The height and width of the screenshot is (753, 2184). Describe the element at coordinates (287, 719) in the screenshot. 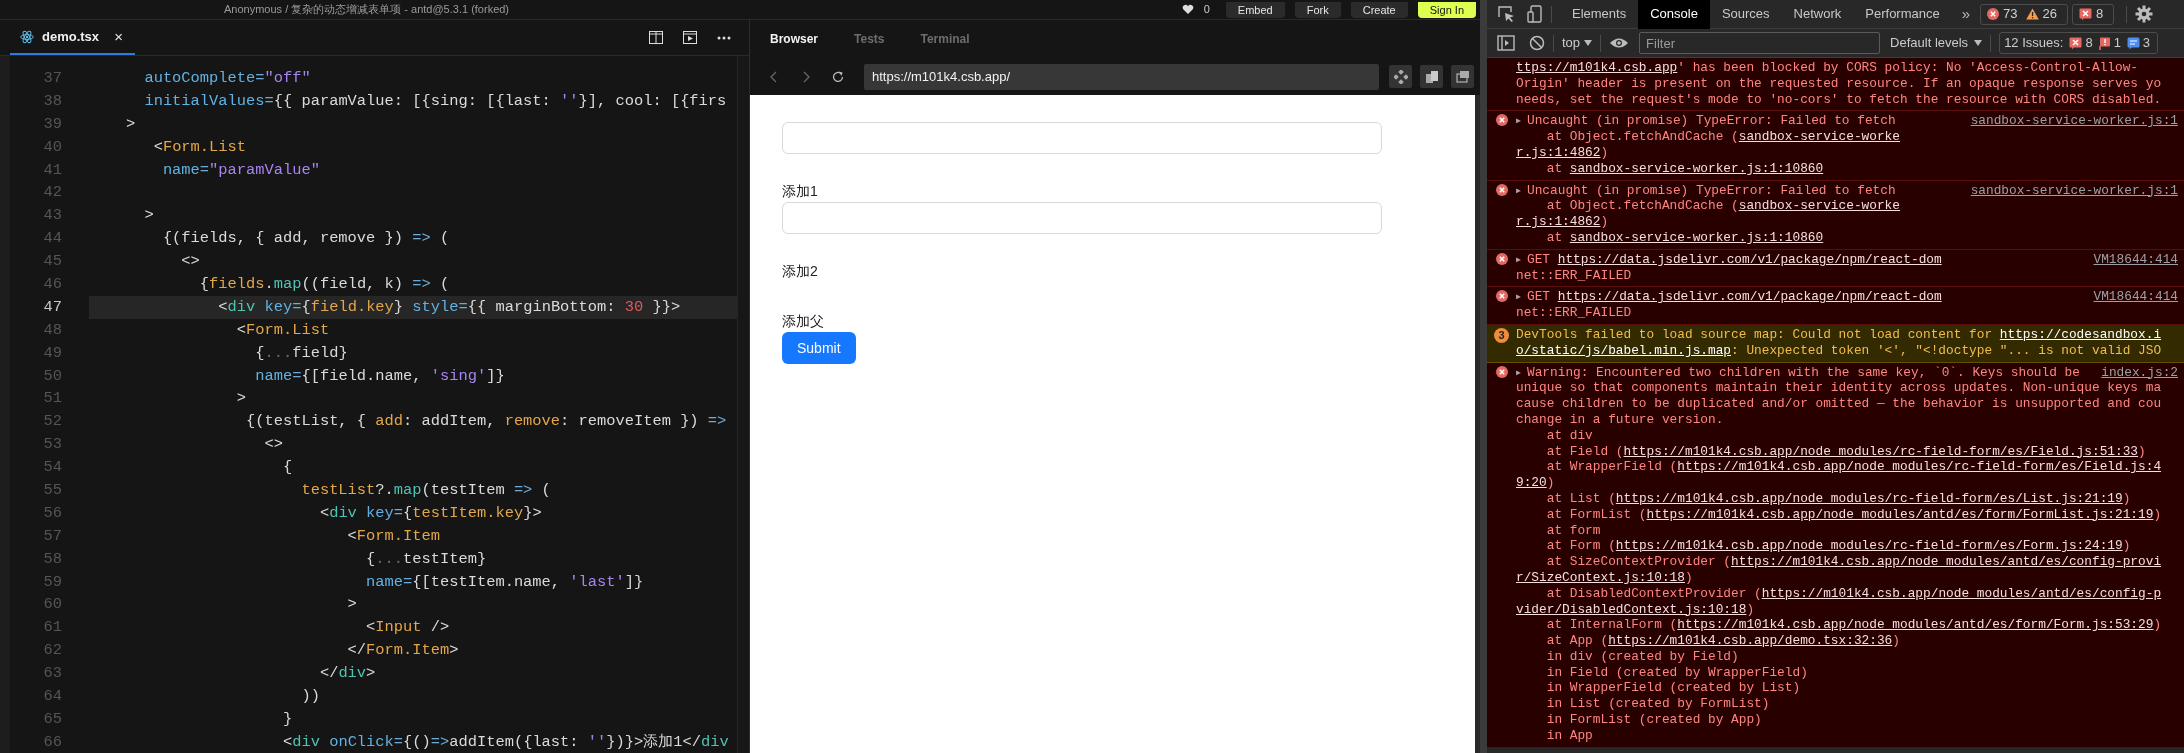

I see `code-line: }` at that location.